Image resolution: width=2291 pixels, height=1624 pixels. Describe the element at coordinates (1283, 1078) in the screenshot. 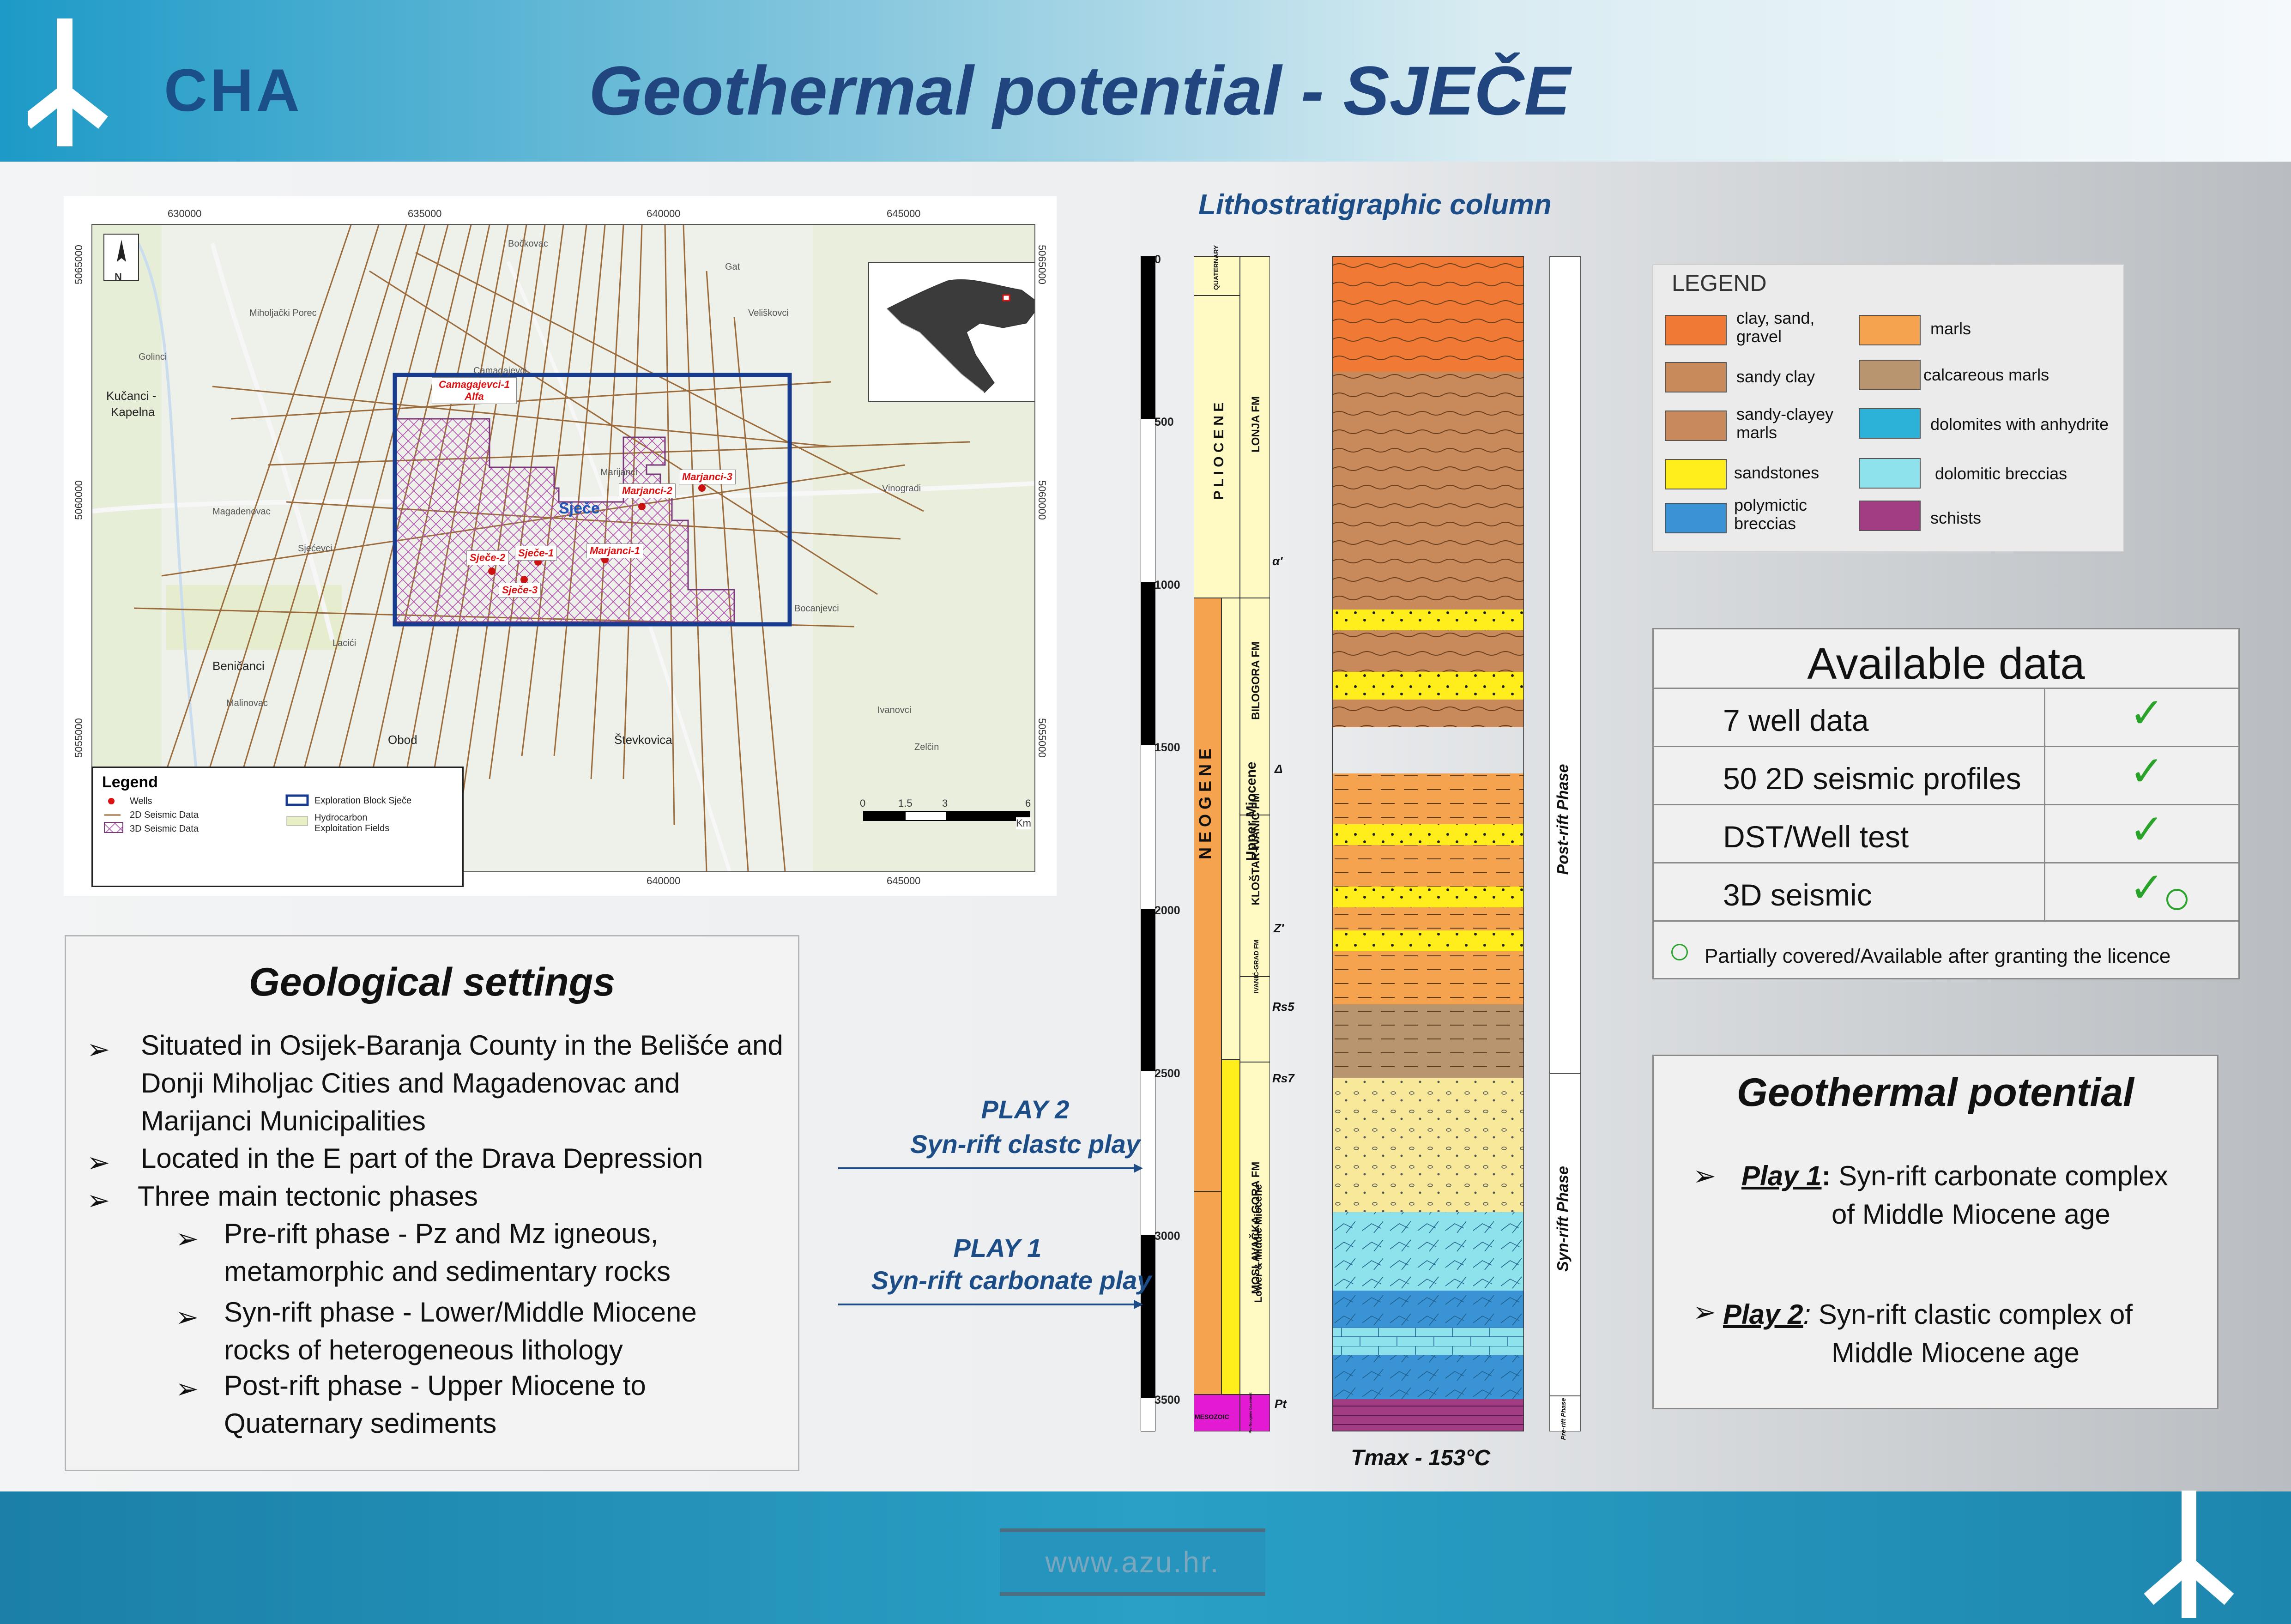

I see `marker-rs7: Rs7` at that location.